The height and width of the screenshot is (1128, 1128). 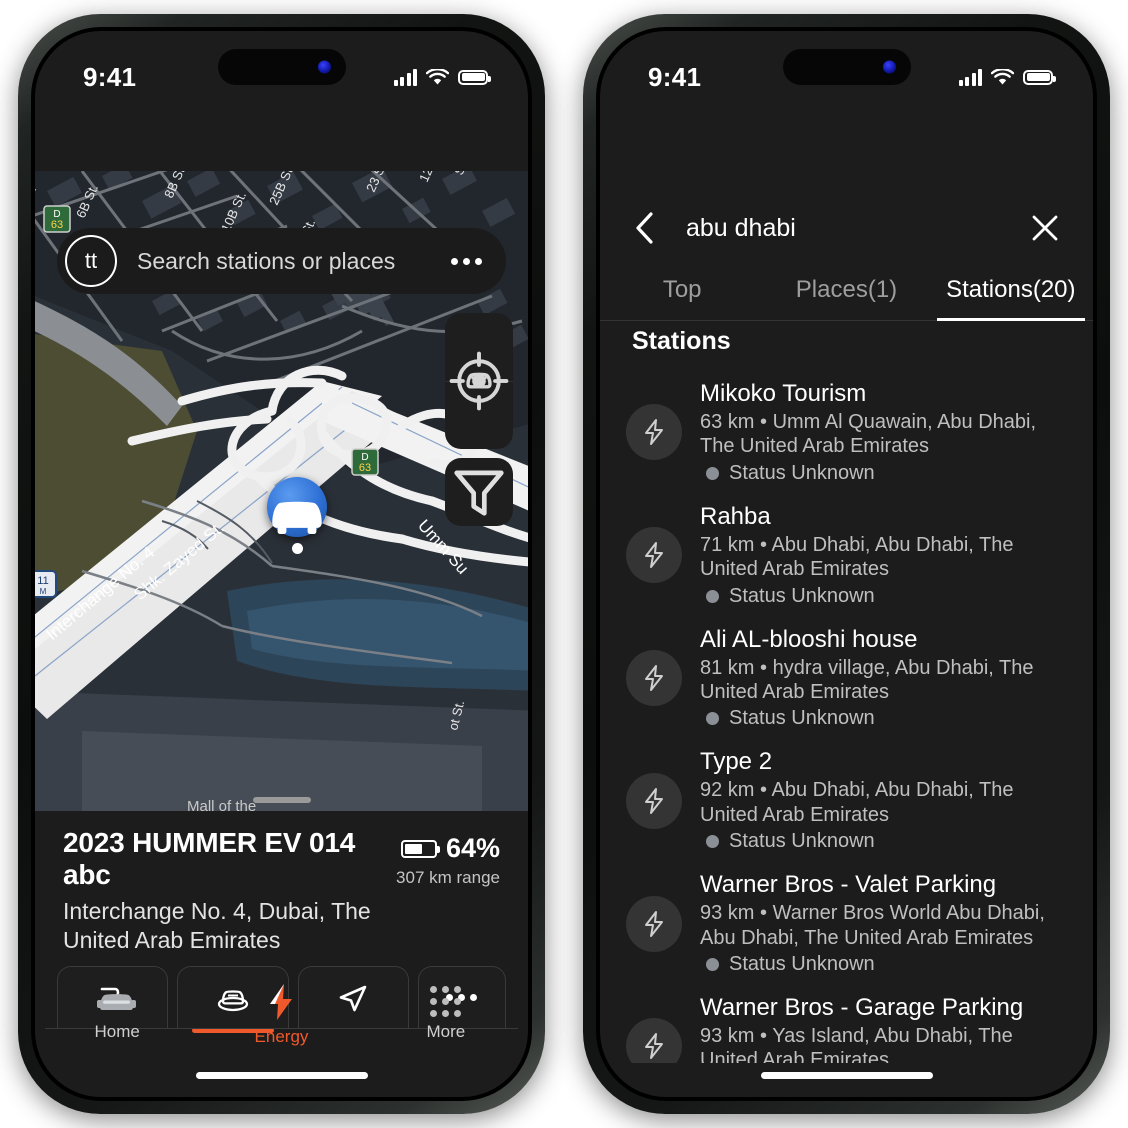 I want to click on search-results-header: abu dhabi, so click(x=846, y=228).